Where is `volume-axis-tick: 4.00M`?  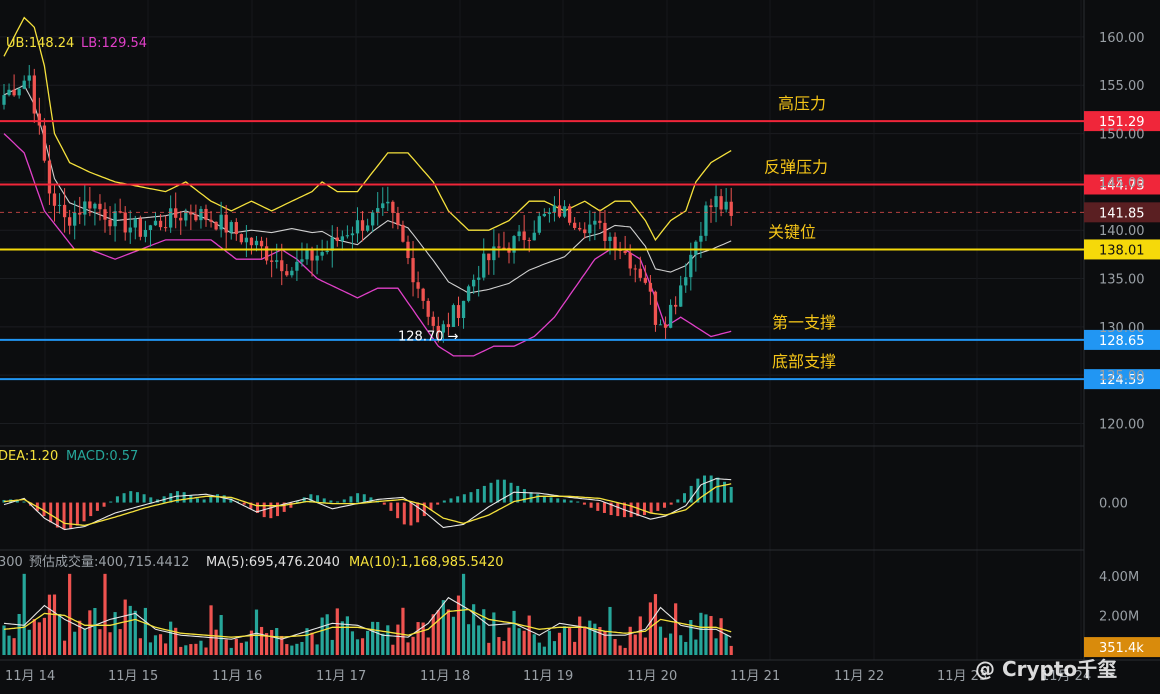 volume-axis-tick: 4.00M is located at coordinates (1119, 577).